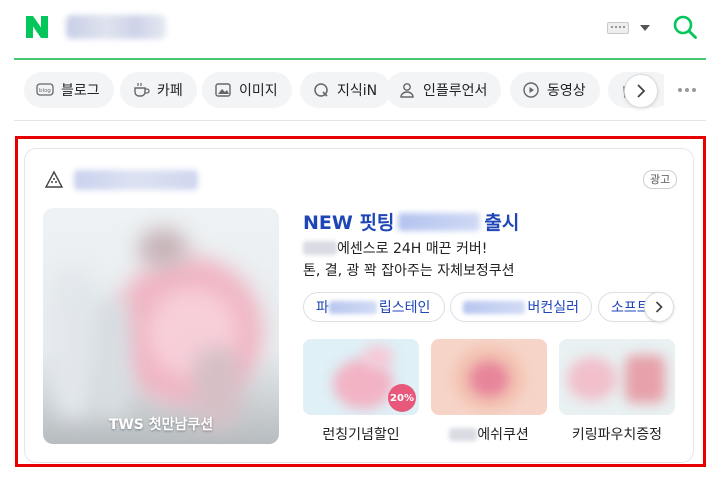 The image size is (720, 483). What do you see at coordinates (412, 249) in the screenshot?
I see `desc-line1: 에센스로 24H 매끈 커버!` at bounding box center [412, 249].